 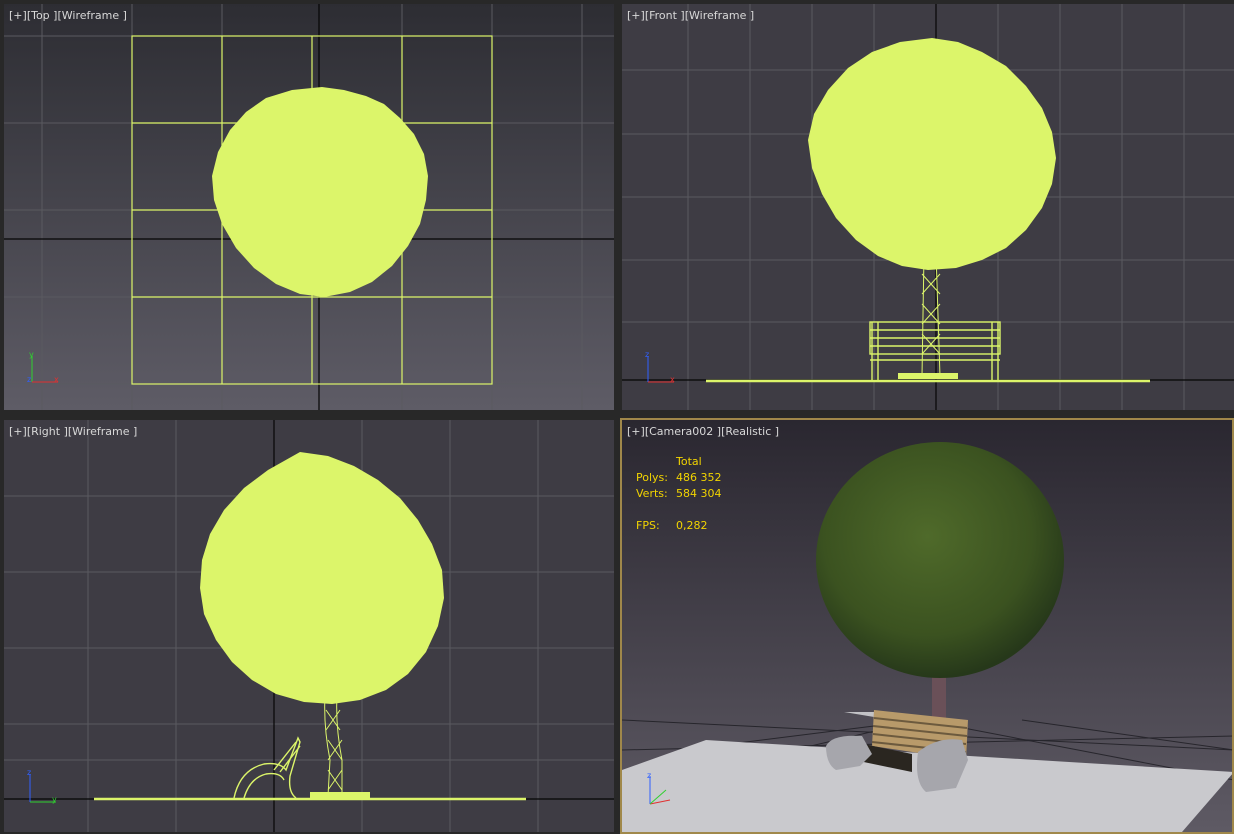 I want to click on view-type-label: [Top ], so click(x=42, y=15).